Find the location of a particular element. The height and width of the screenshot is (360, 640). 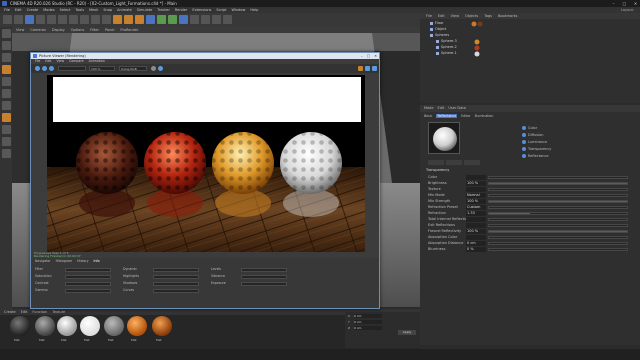

om-menu-edit: Edit is located at coordinates (441, 16).